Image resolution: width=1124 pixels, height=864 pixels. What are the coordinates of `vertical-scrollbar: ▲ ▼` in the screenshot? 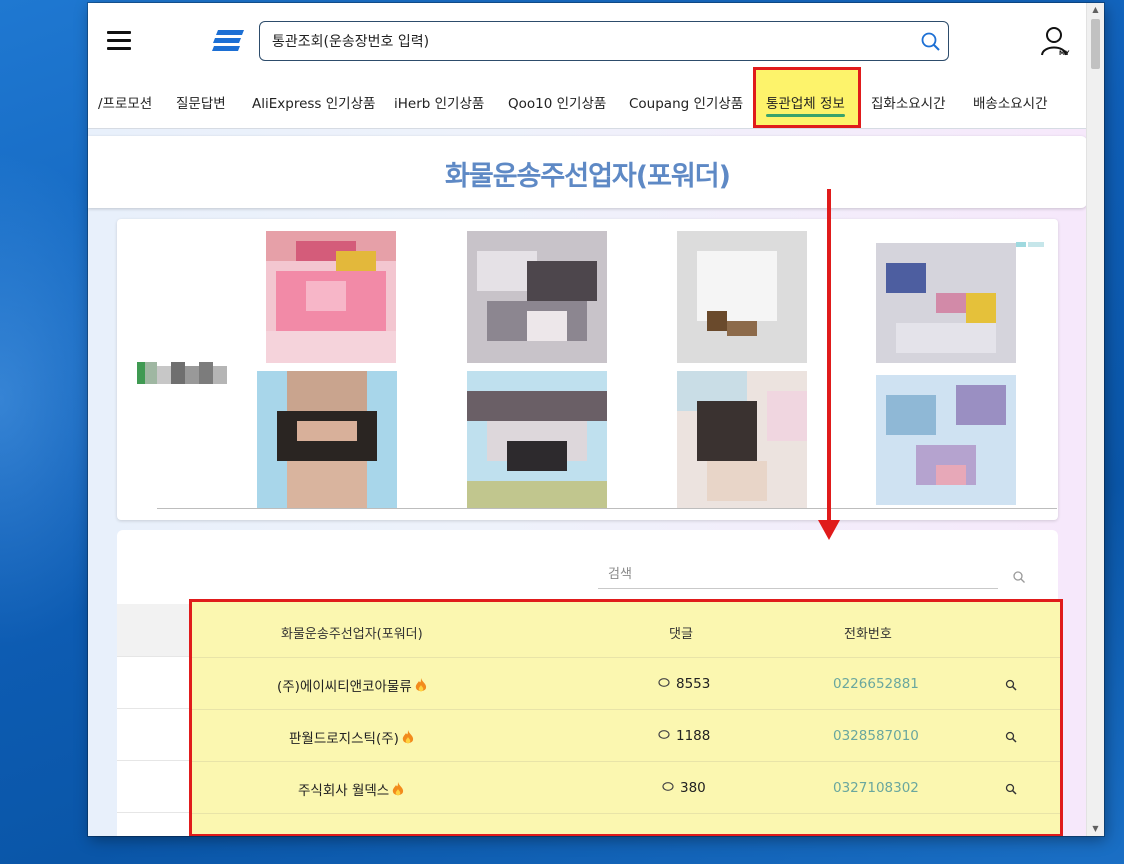 It's located at (1095, 419).